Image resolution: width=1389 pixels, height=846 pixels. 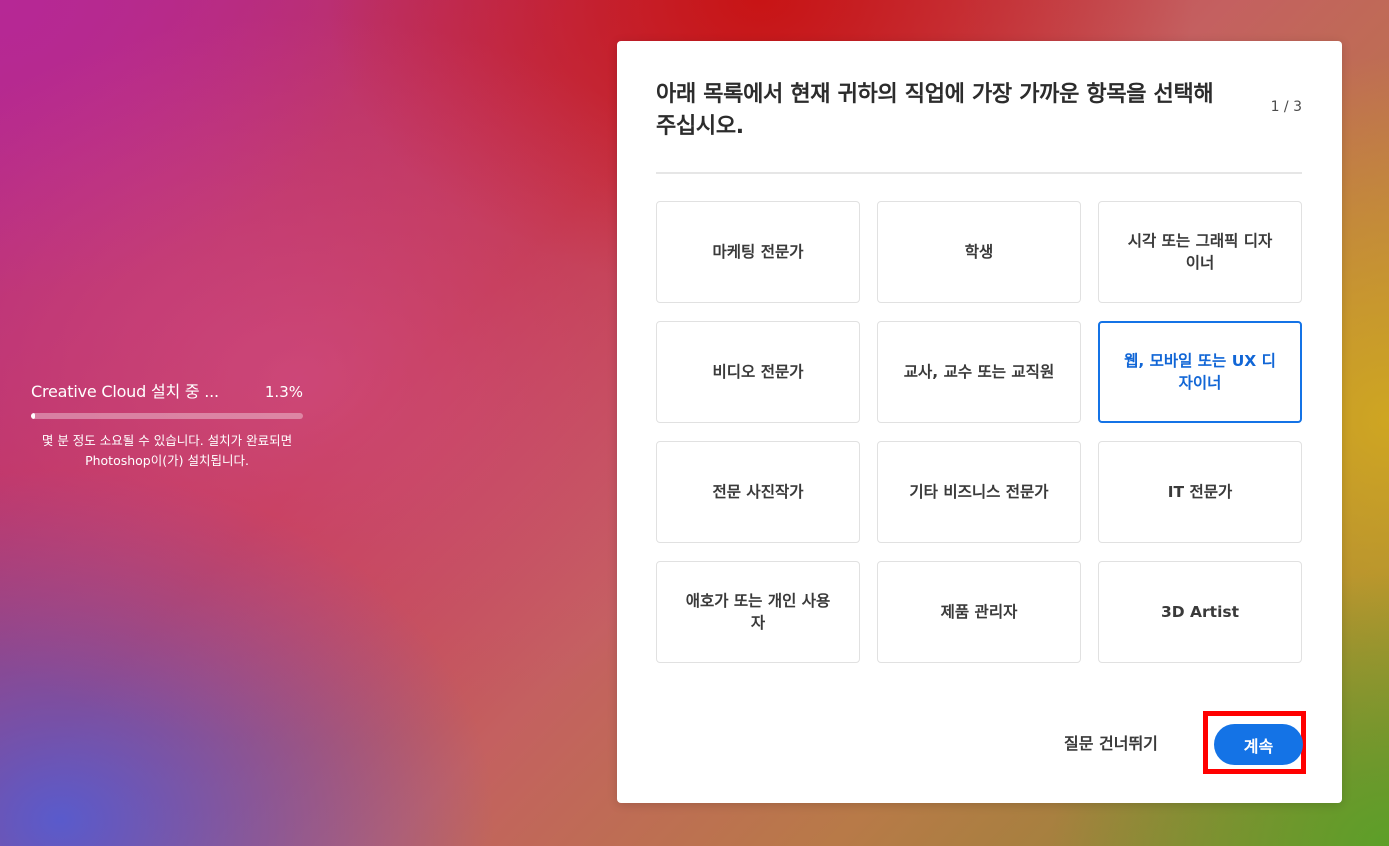 I want to click on option-product-manager: 제품 관리자, so click(x=979, y=612).